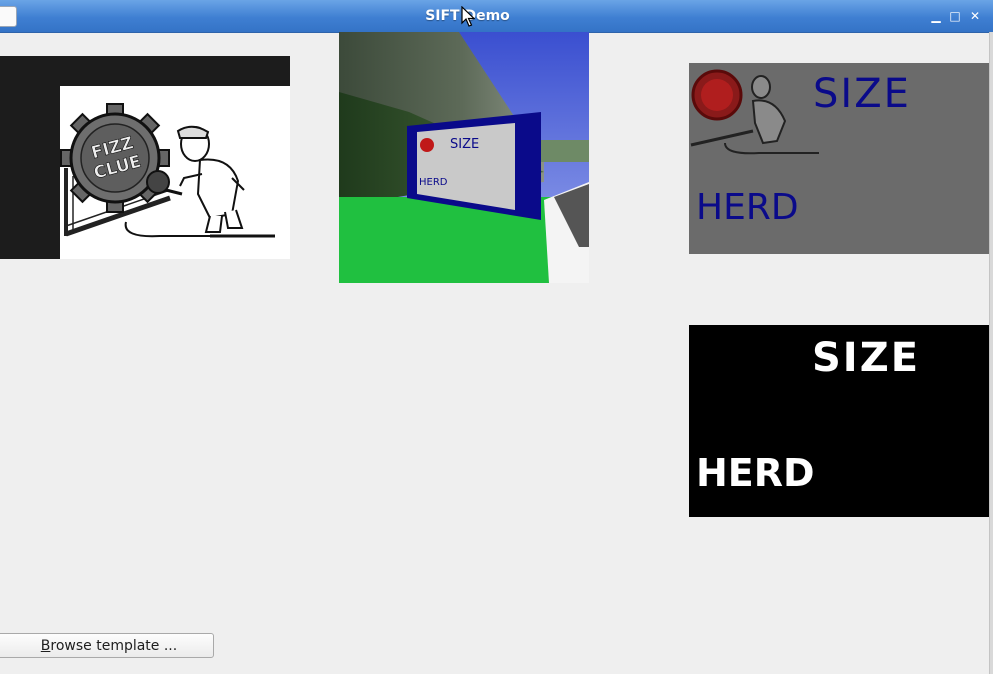 The image size is (993, 674). Describe the element at coordinates (496, 16) in the screenshot. I see `title-bar: SIFT Demo ▁ □ ✕` at that location.